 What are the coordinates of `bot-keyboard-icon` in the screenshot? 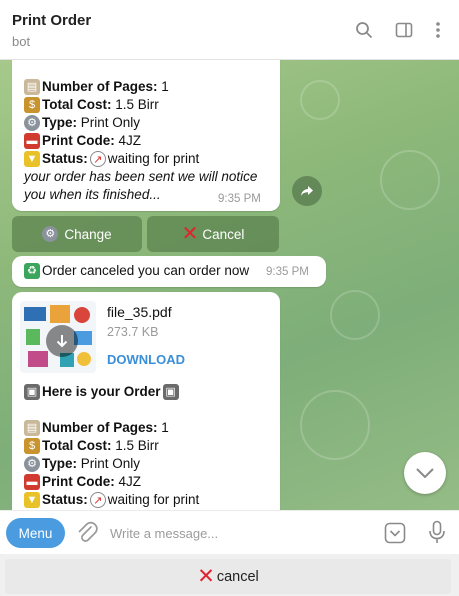 It's located at (395, 535).